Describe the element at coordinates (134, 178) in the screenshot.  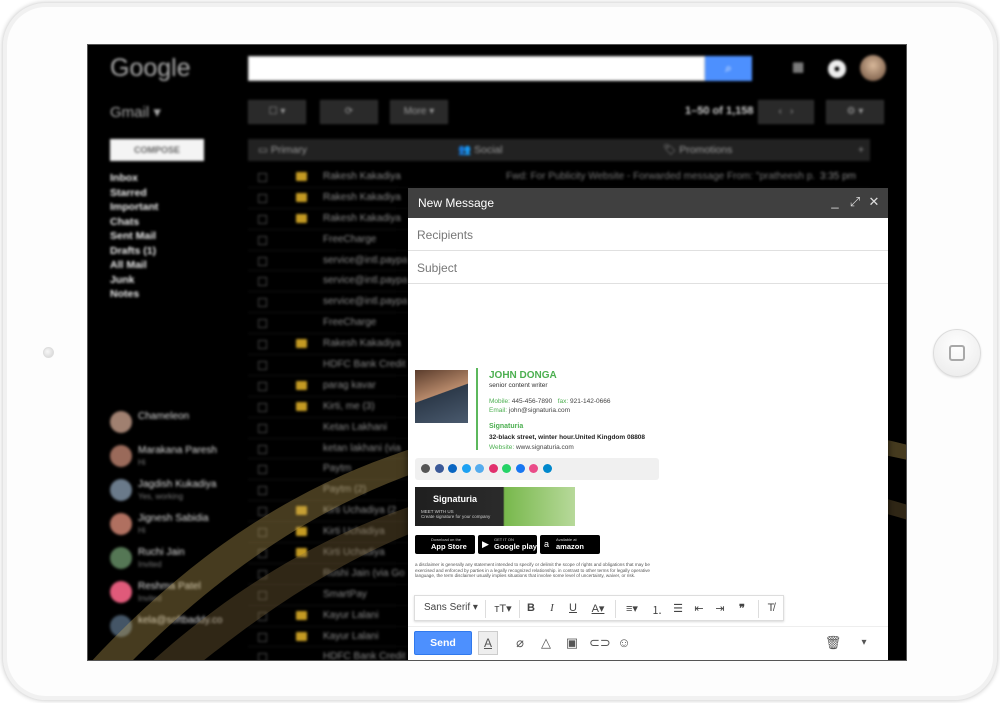
I see `sidebar-item: Inbox` at that location.